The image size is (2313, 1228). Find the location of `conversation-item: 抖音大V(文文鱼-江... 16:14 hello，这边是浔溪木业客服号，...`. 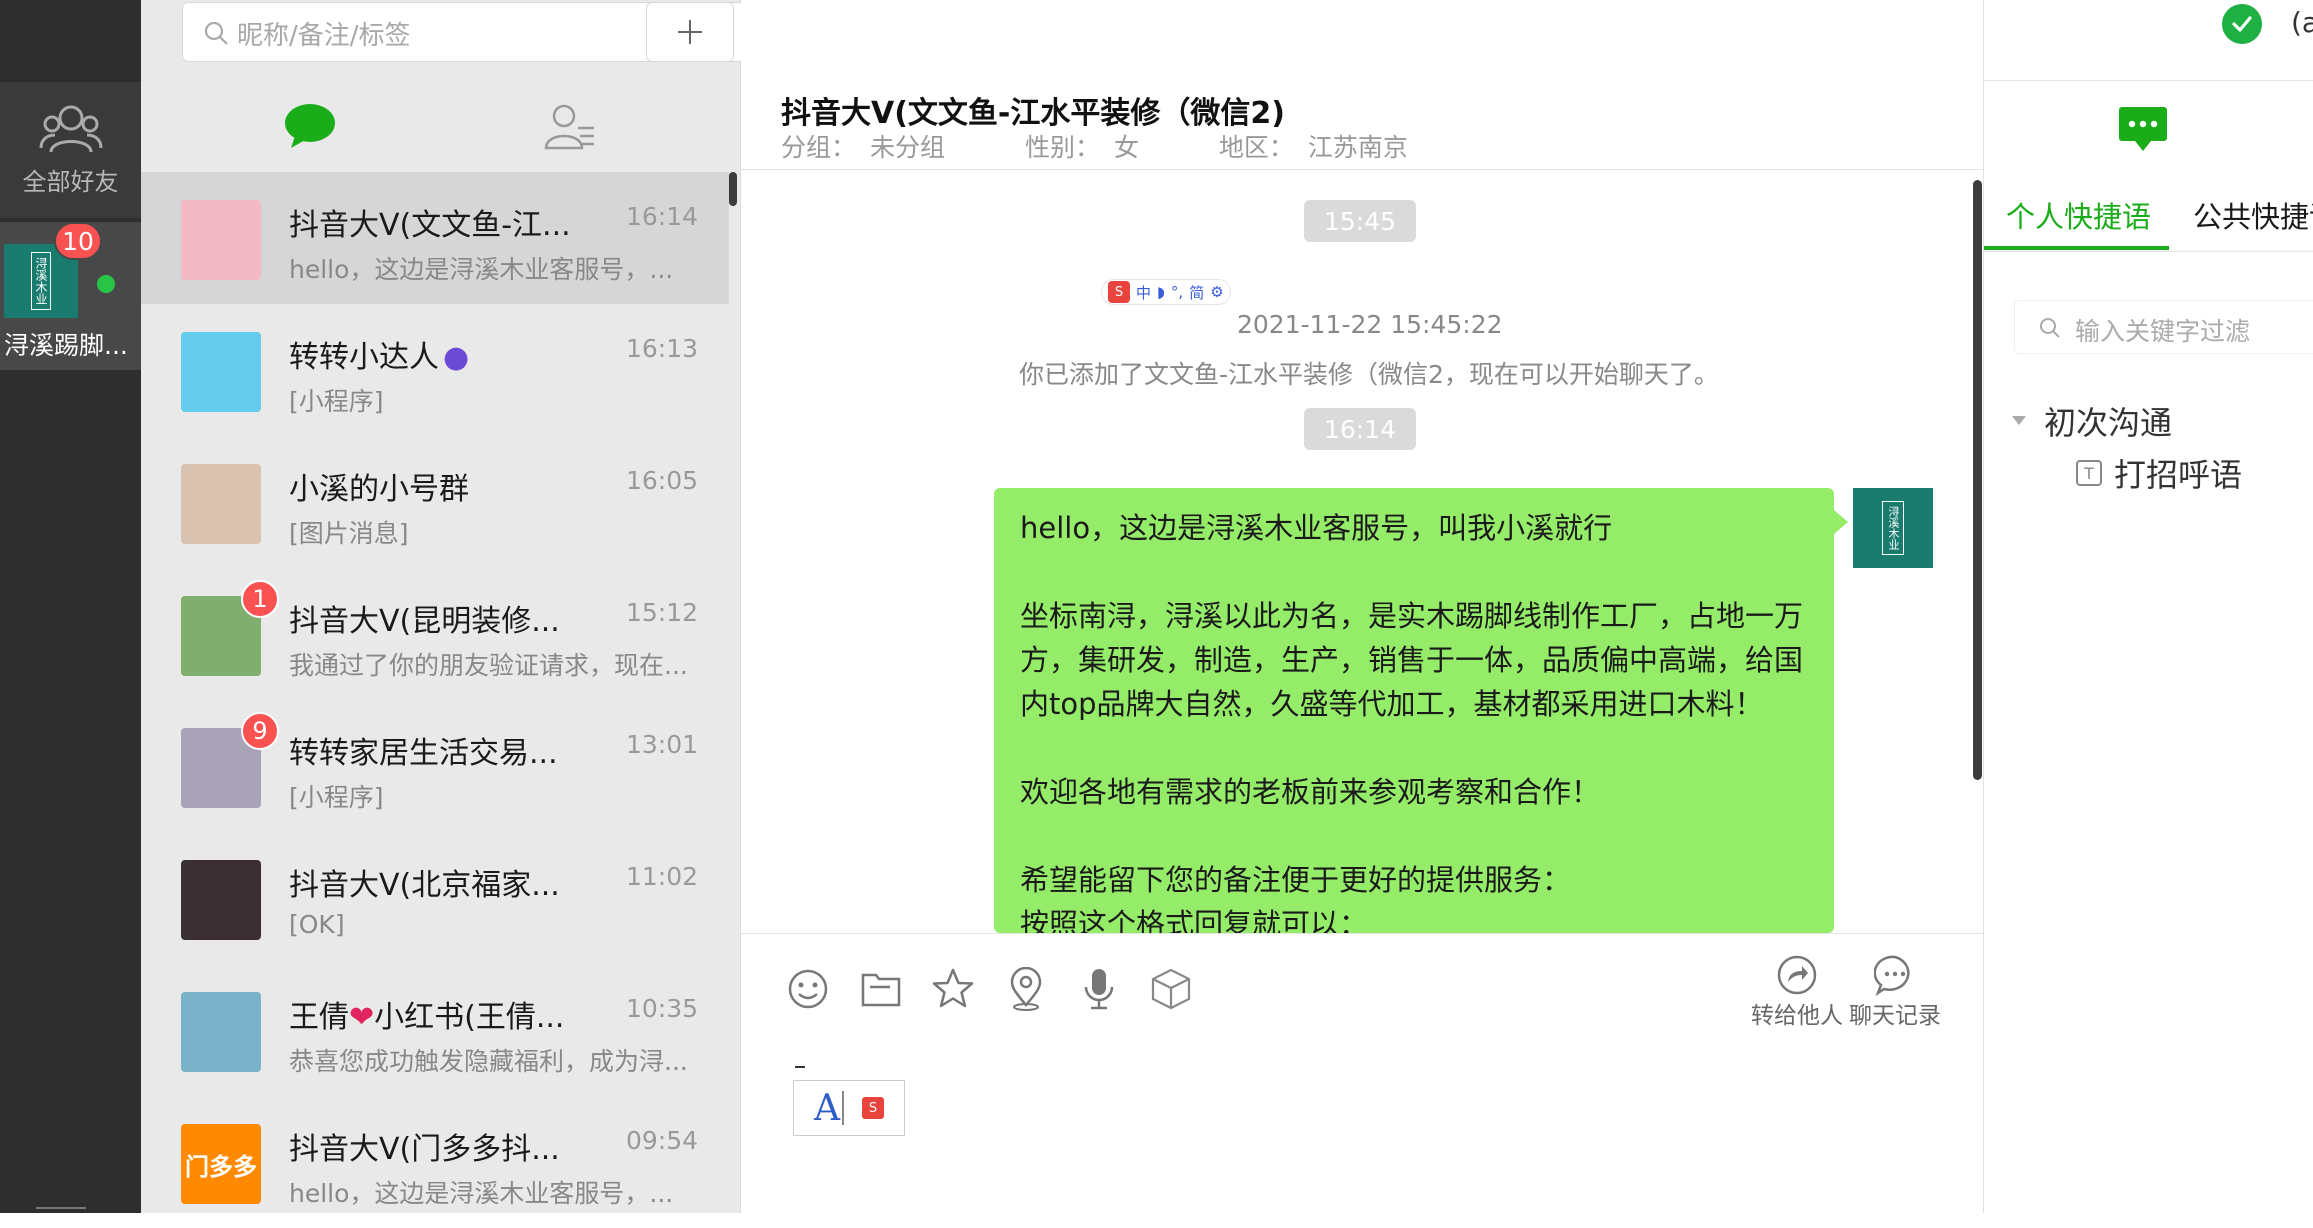

conversation-item: 抖音大V(文文鱼-江... 16:14 hello，这边是浔溪木业客服号，... is located at coordinates (435, 238).